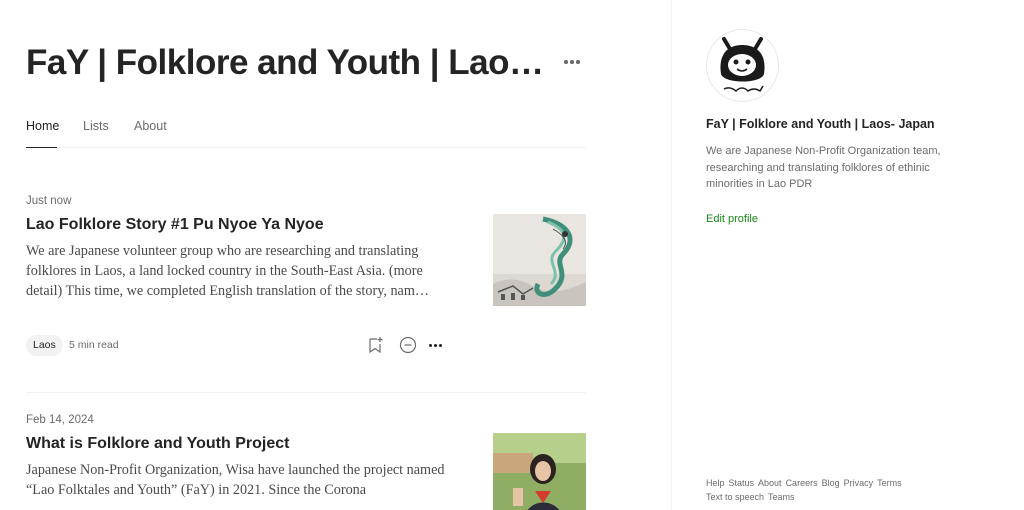  What do you see at coordinates (375, 345) in the screenshot?
I see `bookmark-add-icon` at bounding box center [375, 345].